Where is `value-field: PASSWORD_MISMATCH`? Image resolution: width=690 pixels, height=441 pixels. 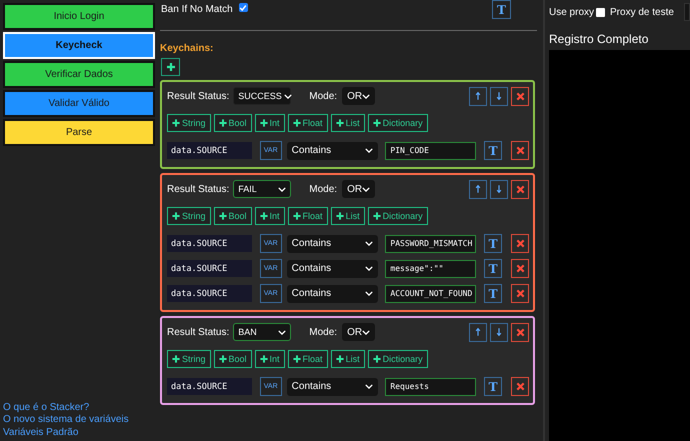
value-field: PASSWORD_MISMATCH is located at coordinates (430, 243).